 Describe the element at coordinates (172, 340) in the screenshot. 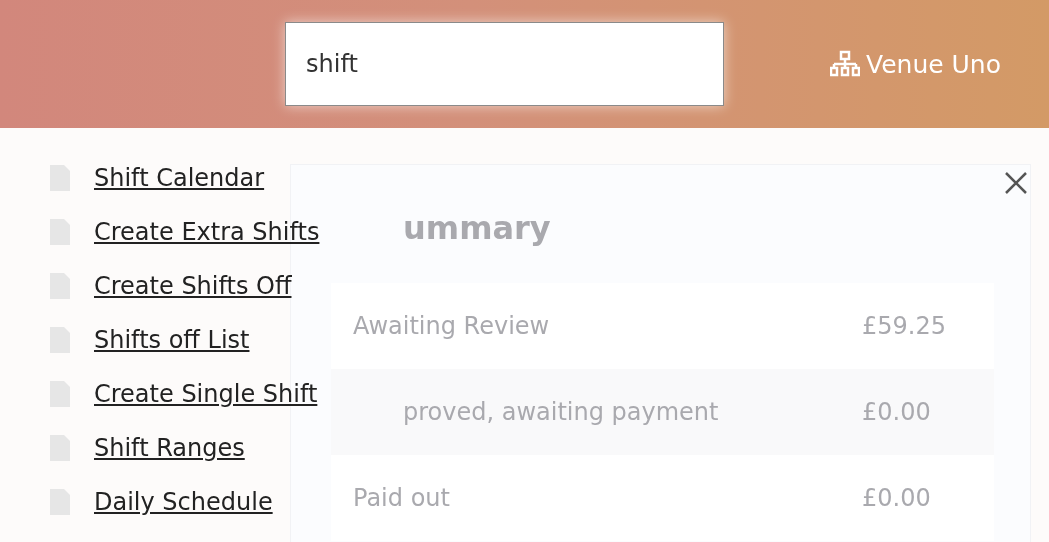

I see `result-link: Shifts off List` at that location.